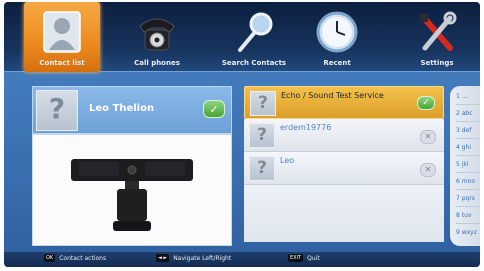  What do you see at coordinates (62, 34) in the screenshot?
I see `contact-list-icon` at bounding box center [62, 34].